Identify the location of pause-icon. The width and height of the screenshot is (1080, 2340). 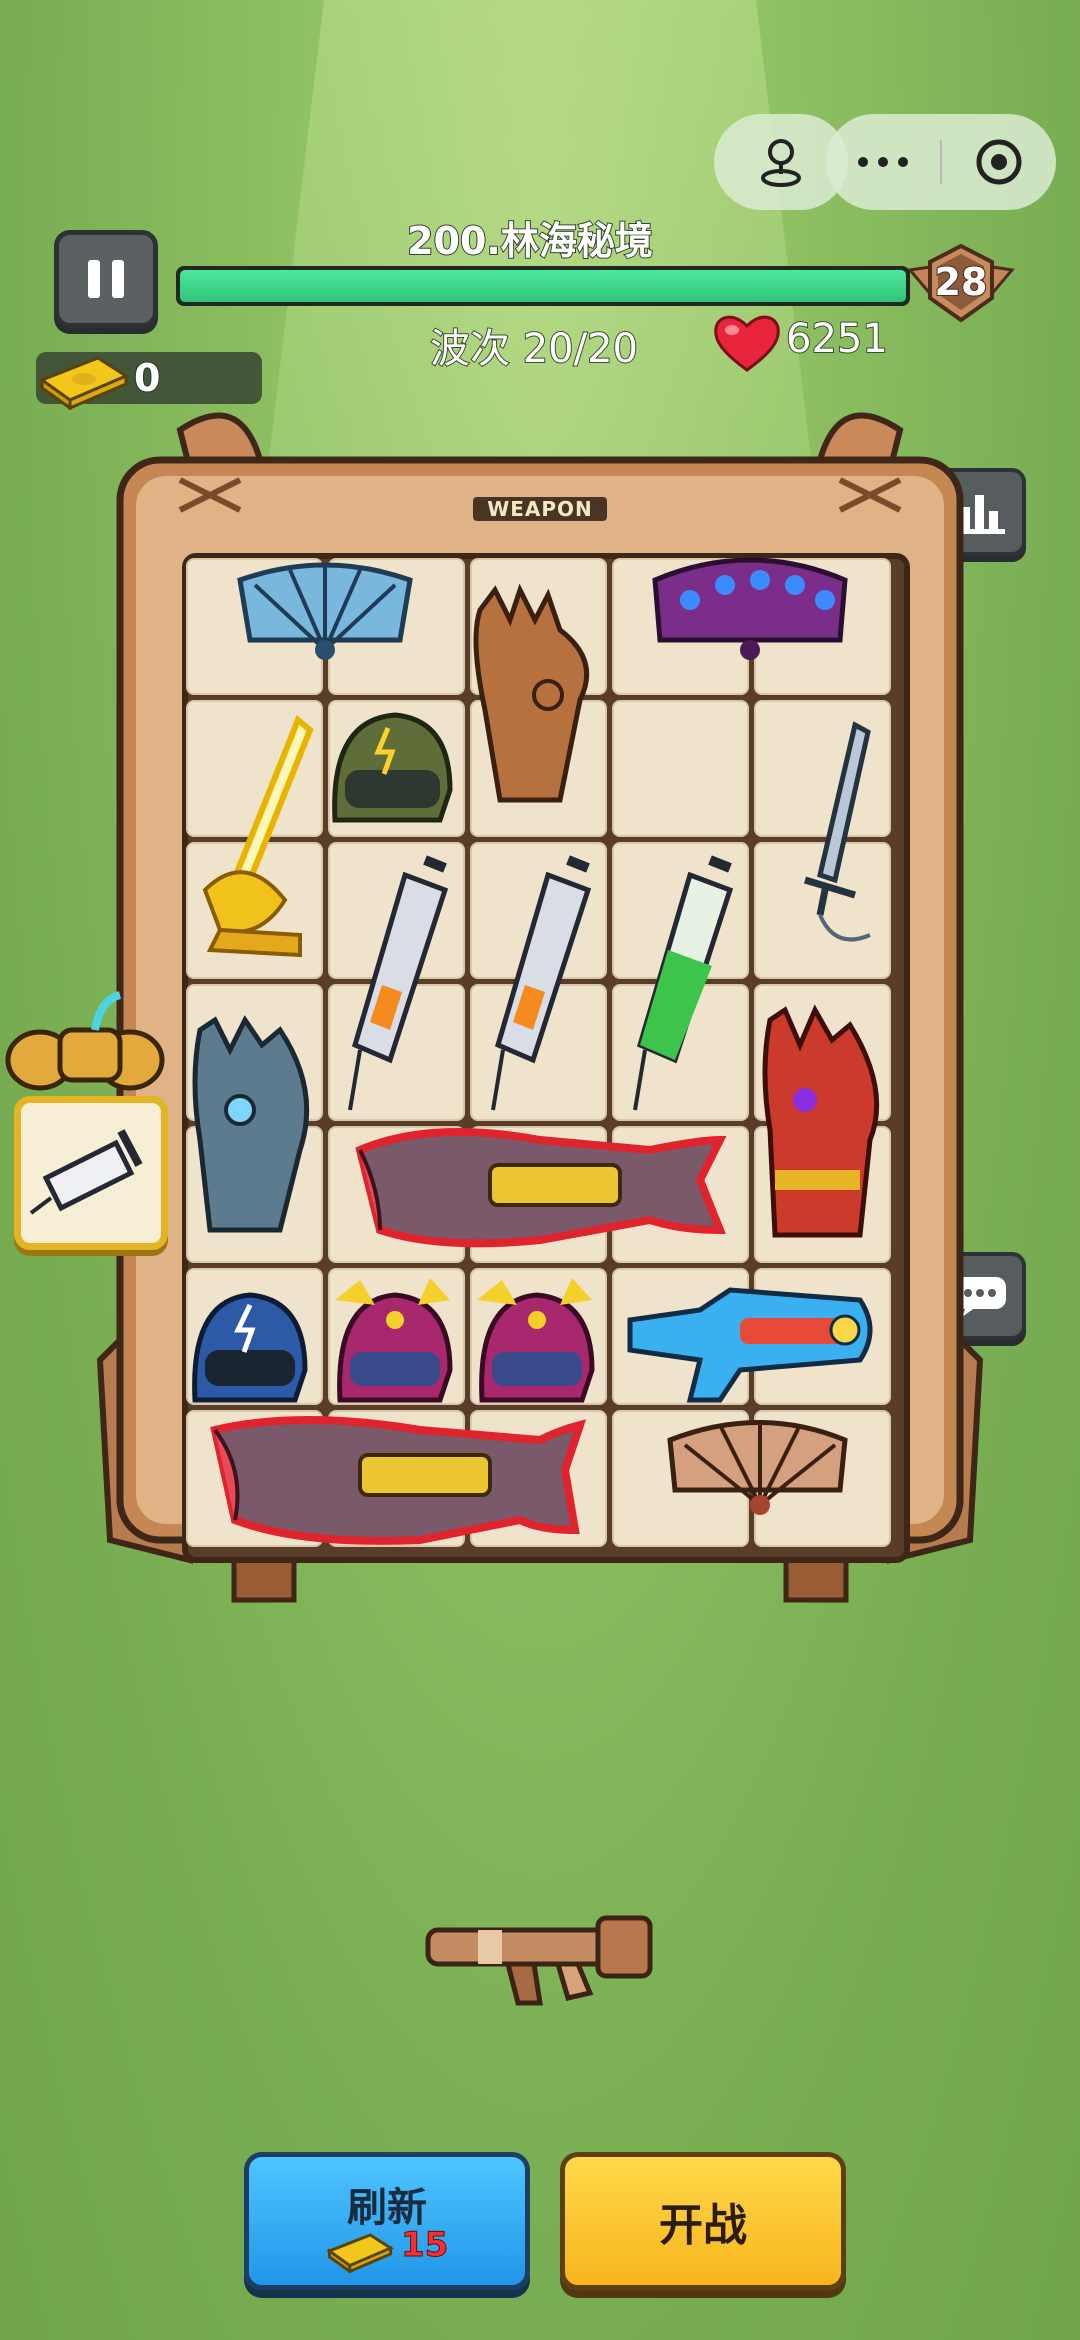
(106, 279).